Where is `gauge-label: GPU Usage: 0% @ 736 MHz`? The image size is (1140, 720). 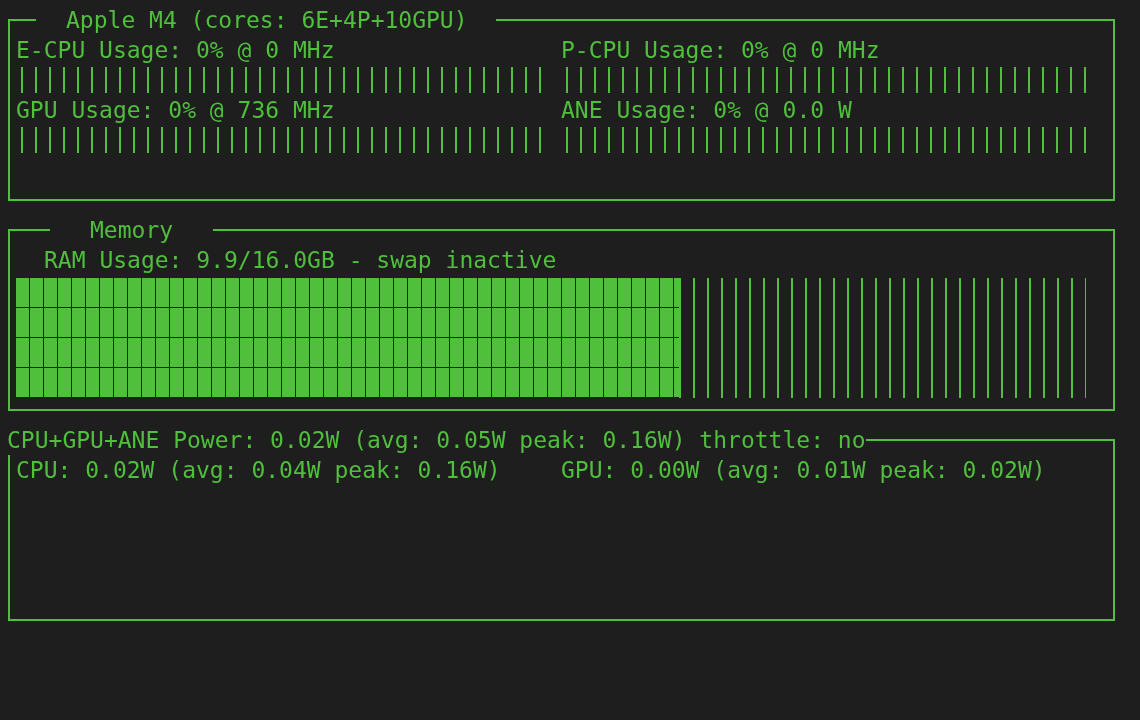 gauge-label: GPU Usage: 0% @ 736 MHz is located at coordinates (176, 110).